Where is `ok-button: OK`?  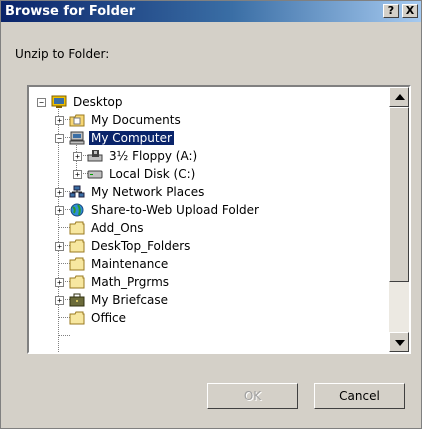 ok-button: OK is located at coordinates (252, 396).